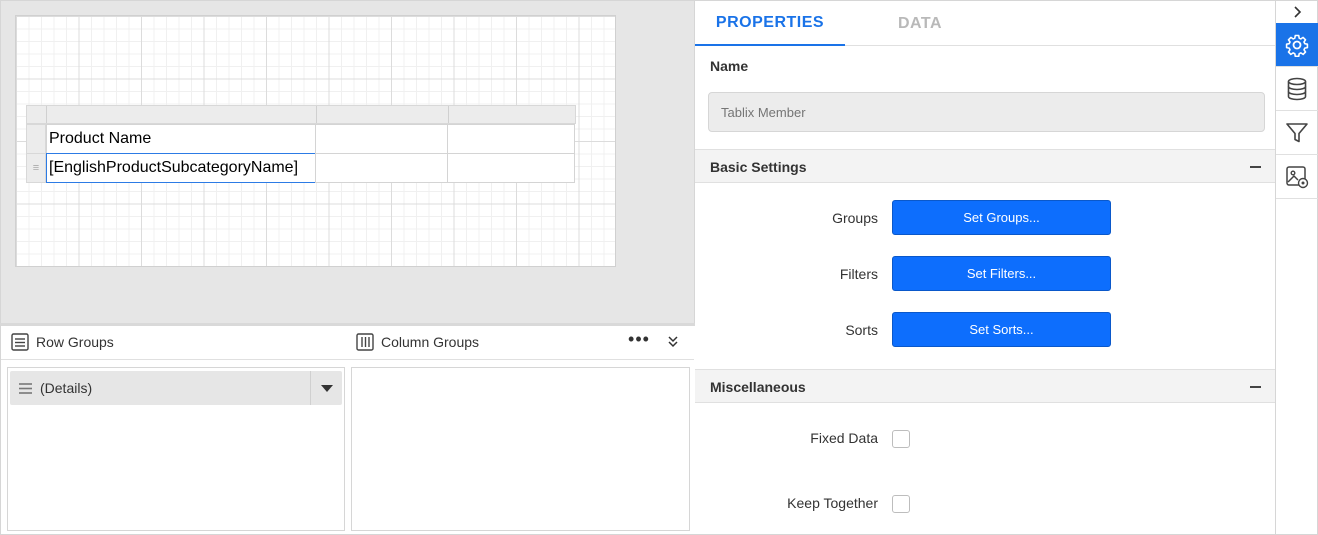  Describe the element at coordinates (36, 139) in the screenshot. I see `tablix-row-handle` at that location.